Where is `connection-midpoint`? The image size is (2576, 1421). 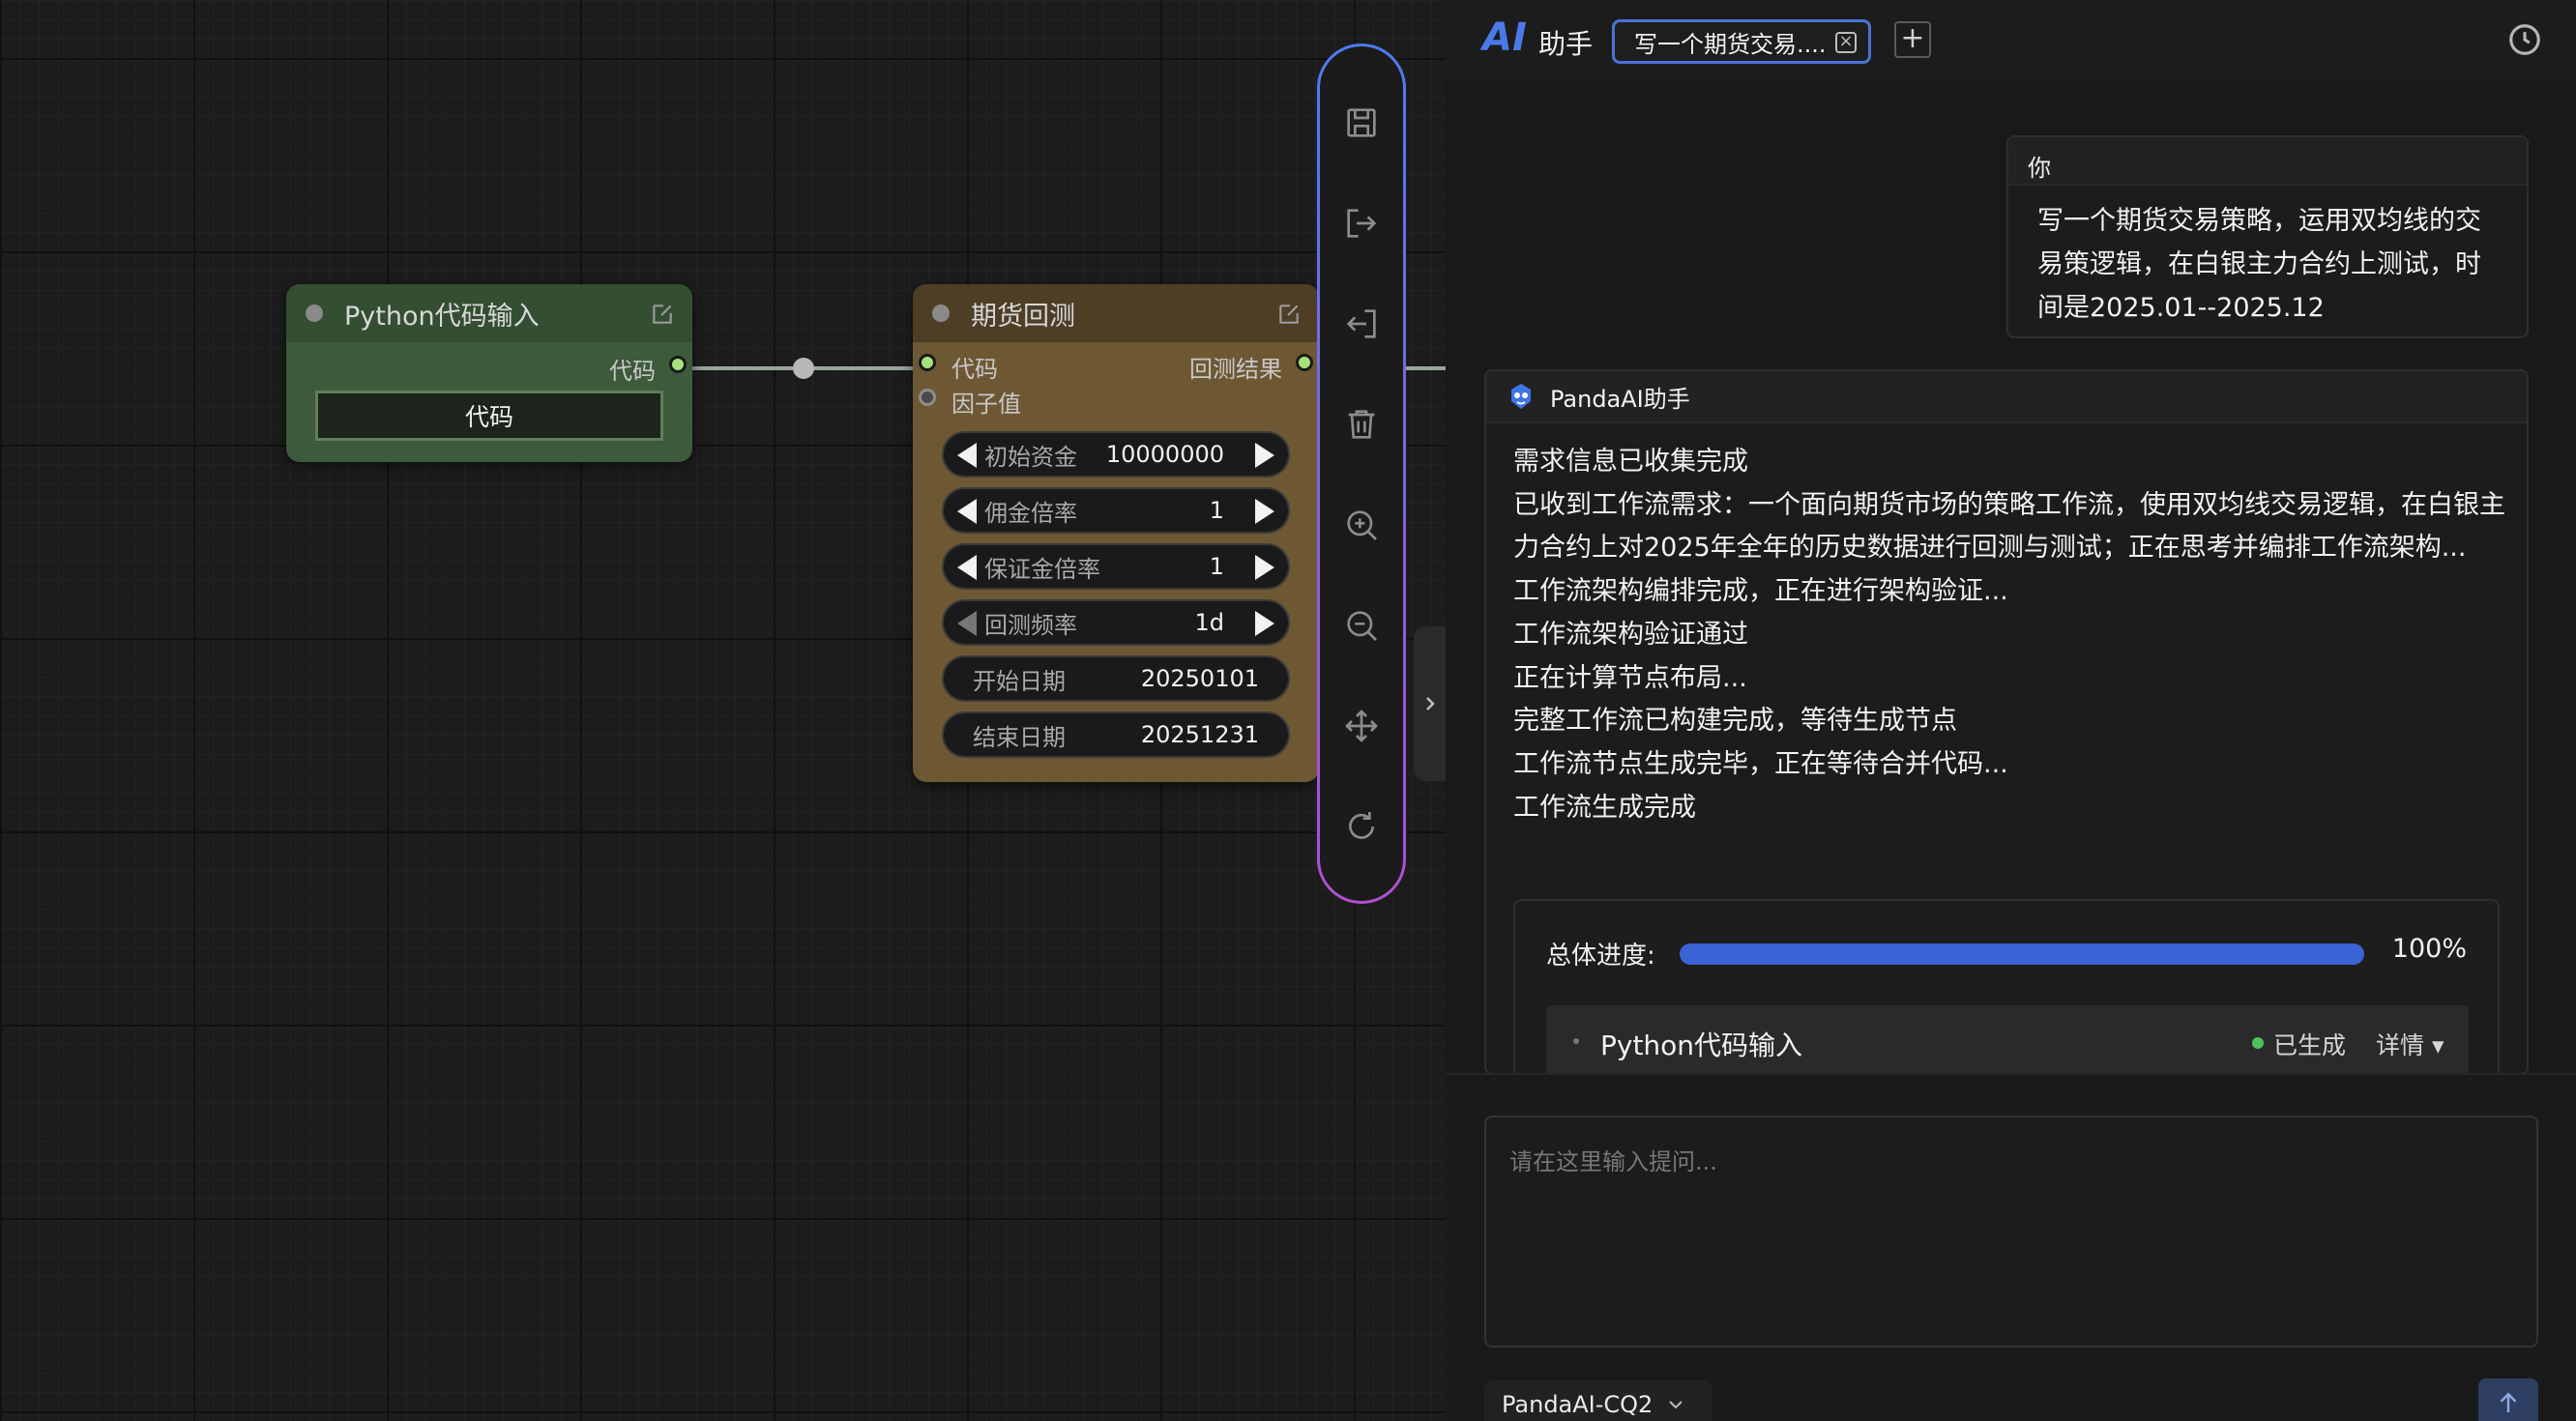 connection-midpoint is located at coordinates (803, 369).